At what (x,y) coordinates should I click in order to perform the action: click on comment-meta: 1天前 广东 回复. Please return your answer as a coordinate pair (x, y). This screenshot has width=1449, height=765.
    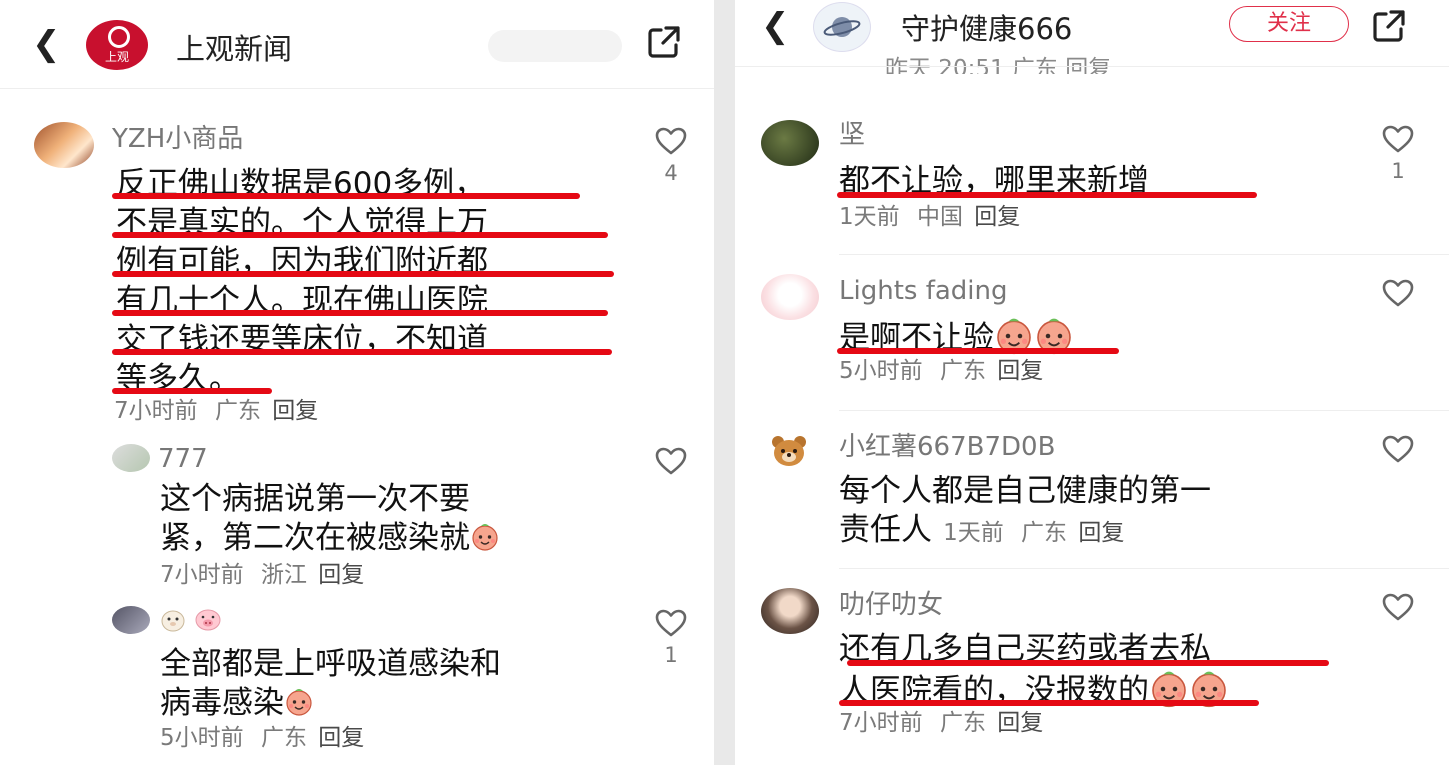
    Looking at the image, I should click on (1033, 533).